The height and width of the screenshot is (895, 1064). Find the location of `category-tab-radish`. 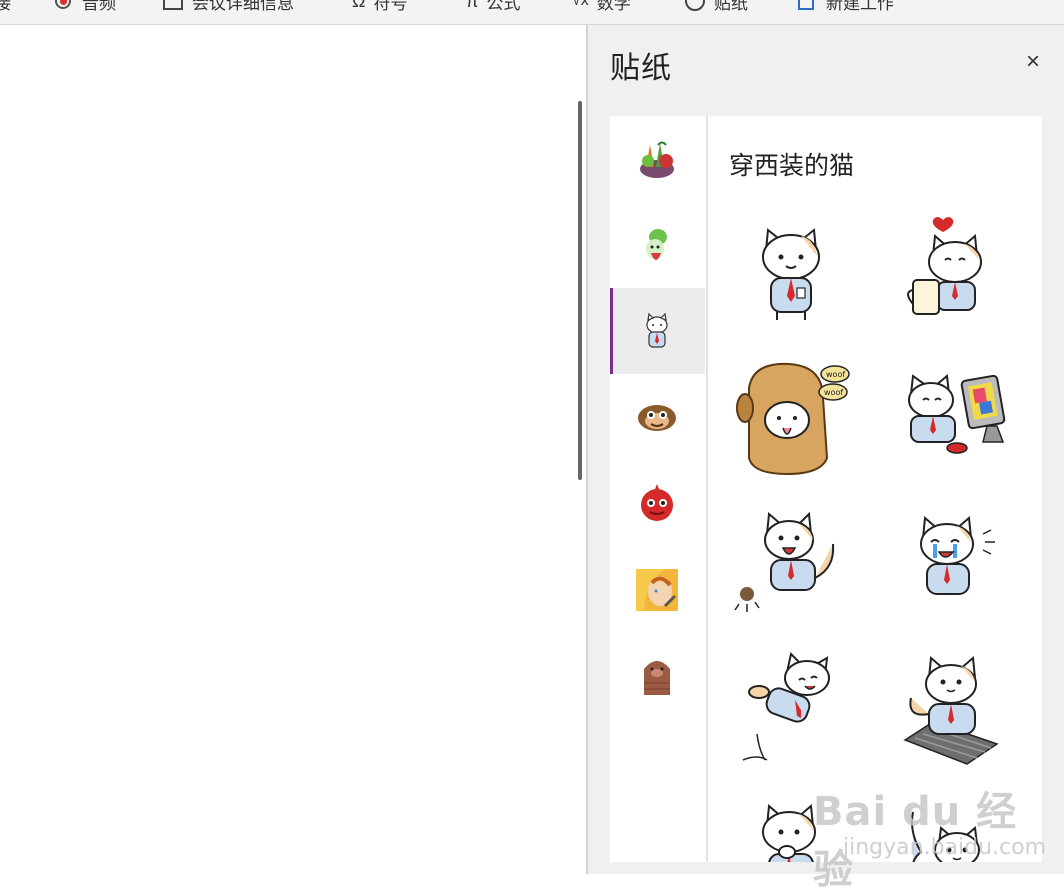

category-tab-radish is located at coordinates (657, 245).